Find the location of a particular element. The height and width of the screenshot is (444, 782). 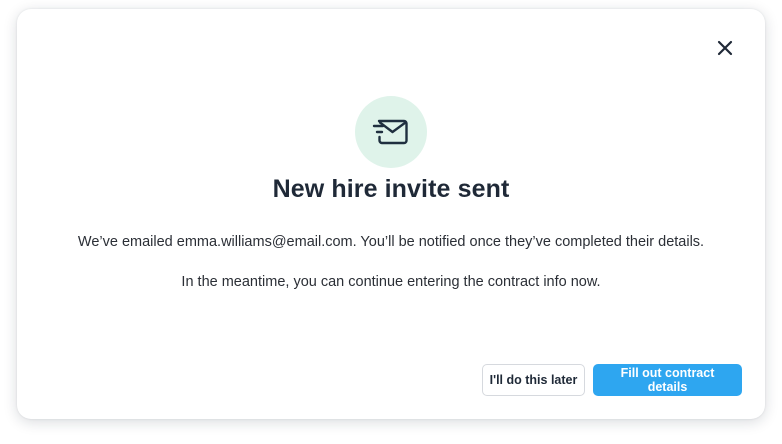

envelope-sent-icon is located at coordinates (390, 132).